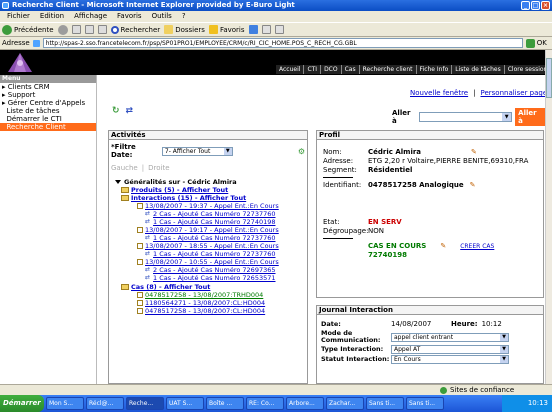  I want to click on item-link: 13/08/2007 - 19:37 - Appel Ent.:En Cours, so click(212, 206).